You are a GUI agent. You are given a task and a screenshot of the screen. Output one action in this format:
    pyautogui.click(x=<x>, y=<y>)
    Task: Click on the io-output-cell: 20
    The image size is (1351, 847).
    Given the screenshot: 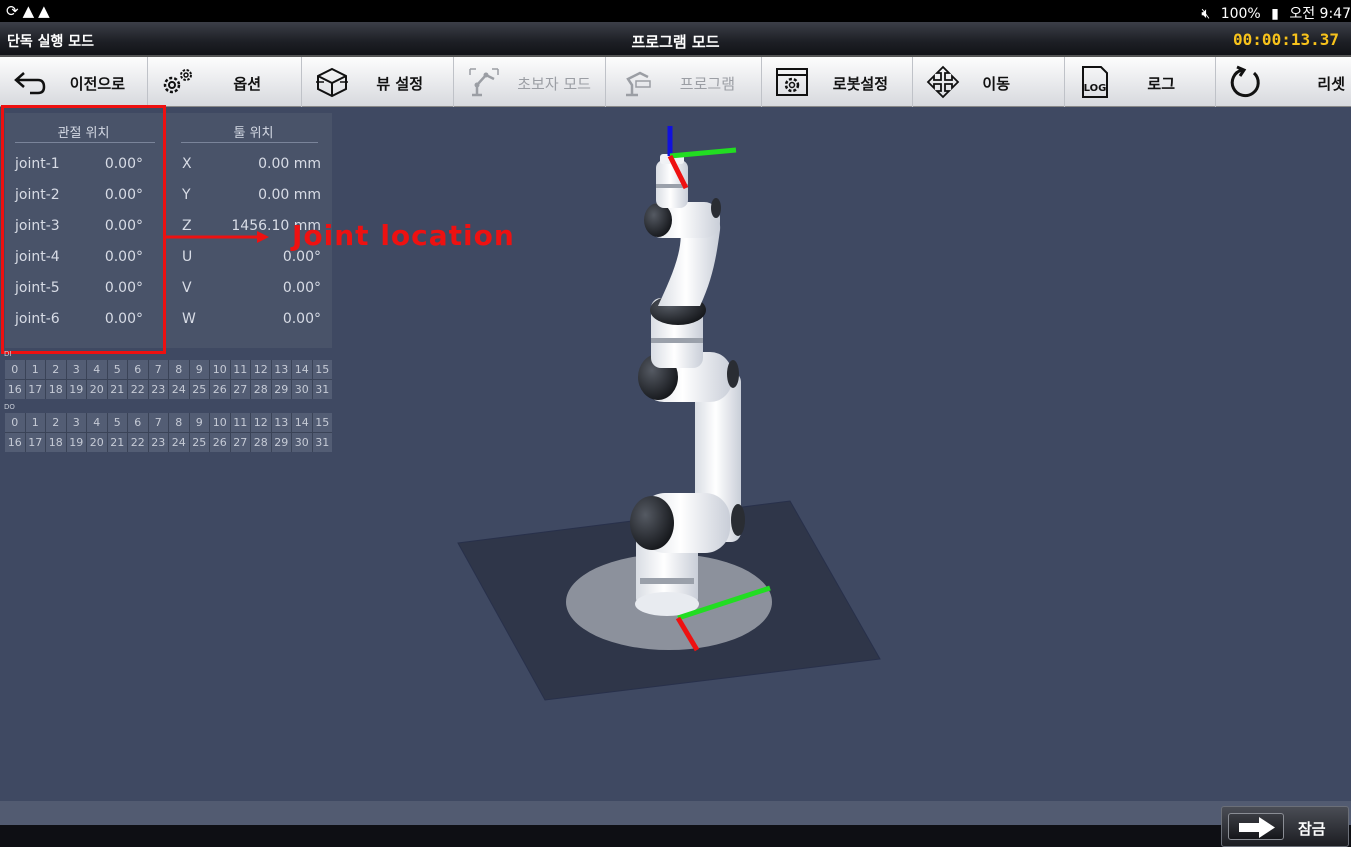 What is the action you would take?
    pyautogui.click(x=97, y=442)
    